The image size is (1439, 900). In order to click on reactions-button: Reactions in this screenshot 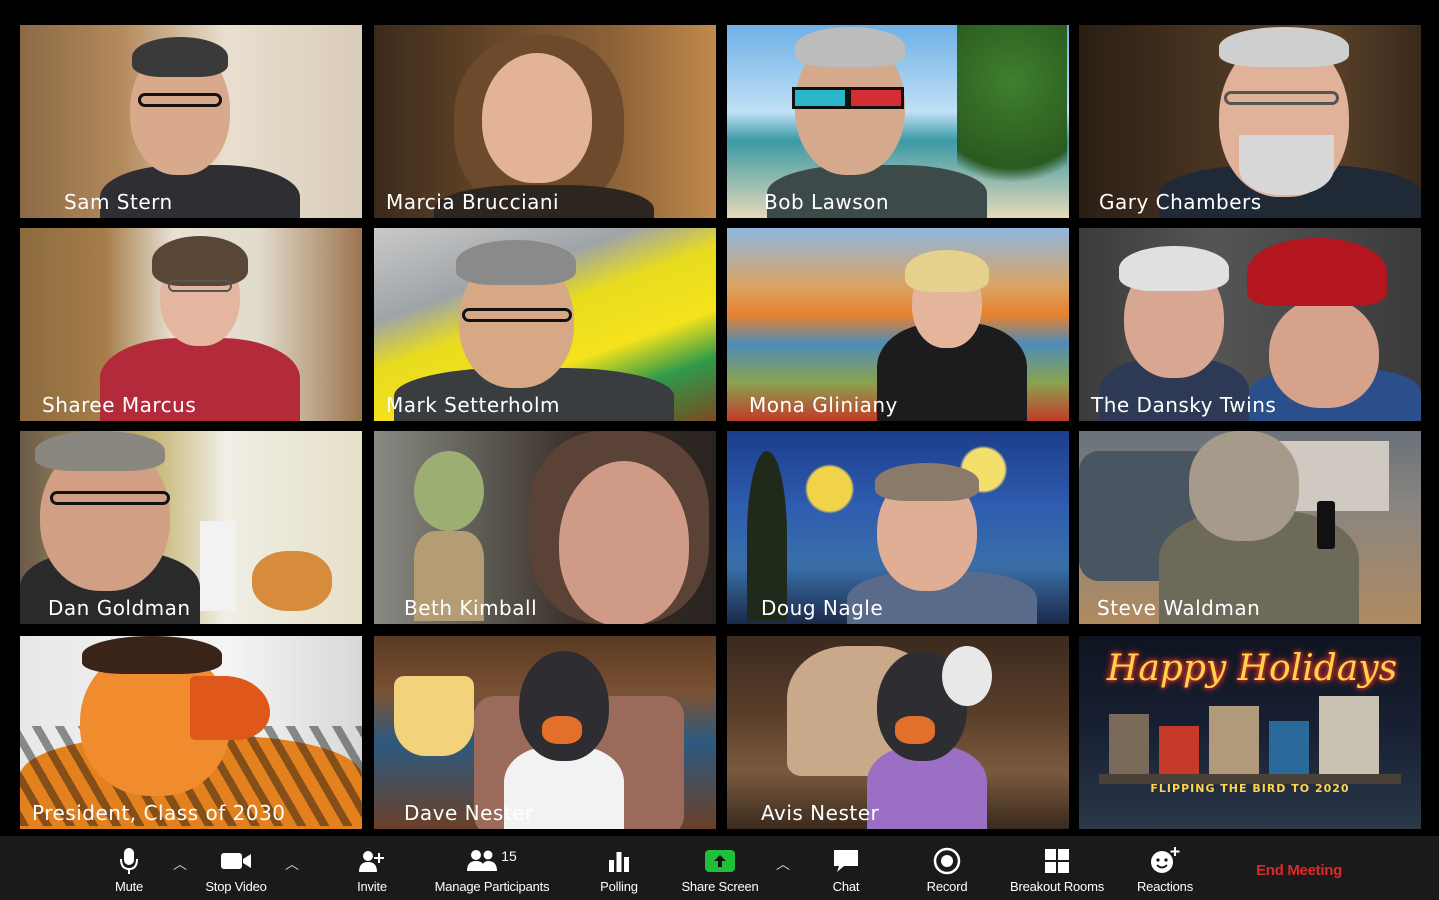, I will do `click(1165, 868)`.